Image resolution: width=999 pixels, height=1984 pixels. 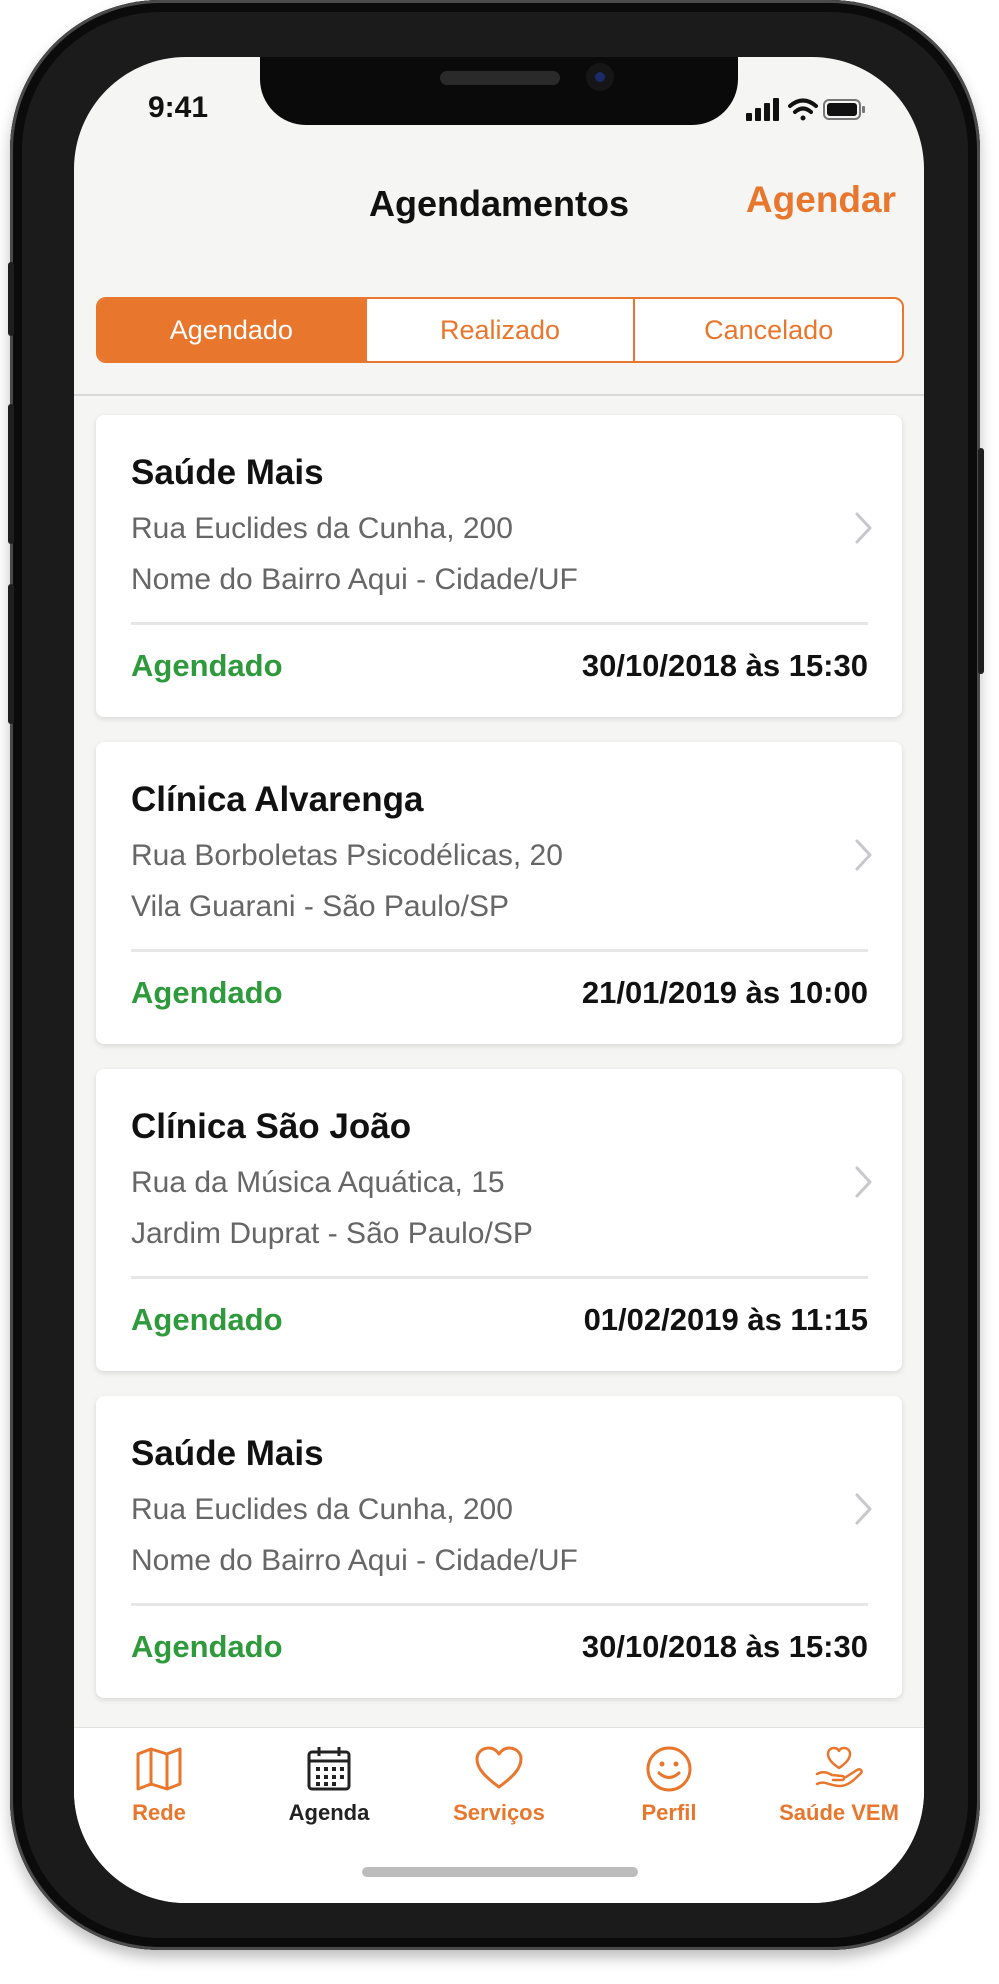 What do you see at coordinates (499, 1812) in the screenshot?
I see `tab-label: Serviços` at bounding box center [499, 1812].